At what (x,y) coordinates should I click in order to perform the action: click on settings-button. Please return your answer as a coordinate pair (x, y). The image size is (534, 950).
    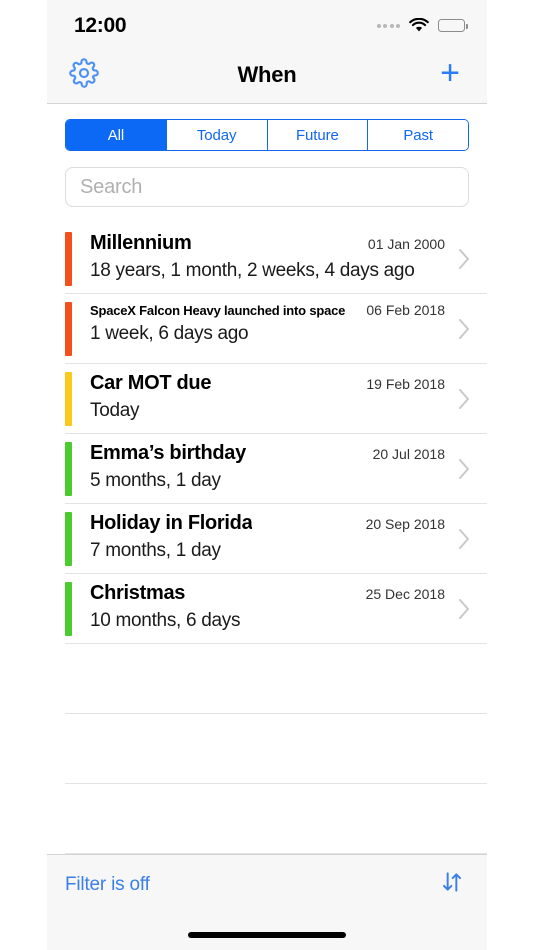
    Looking at the image, I should click on (84, 75).